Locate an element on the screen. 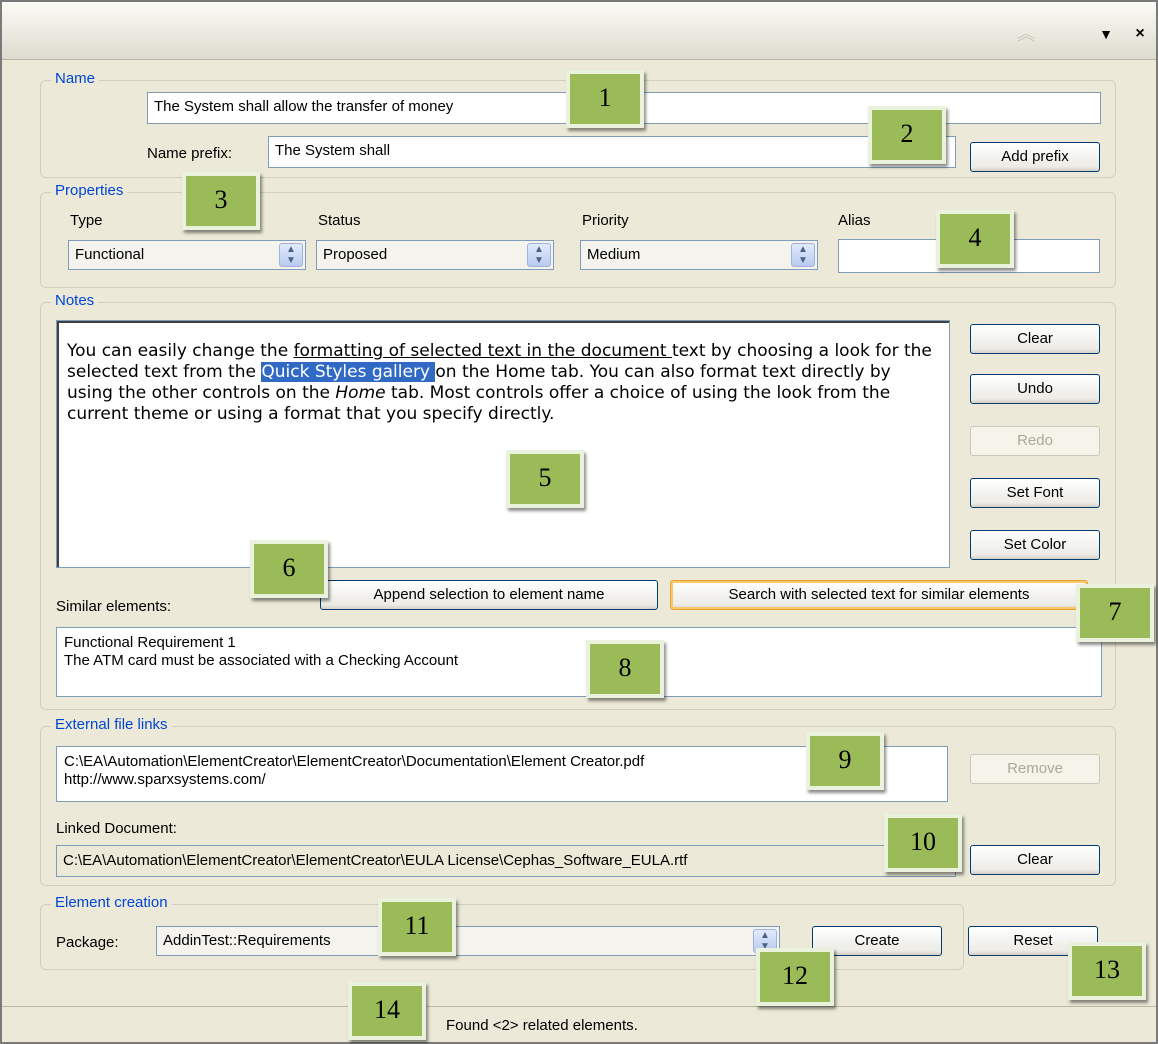 The height and width of the screenshot is (1044, 1158). package-value: AddinTest::Requirements is located at coordinates (247, 940).